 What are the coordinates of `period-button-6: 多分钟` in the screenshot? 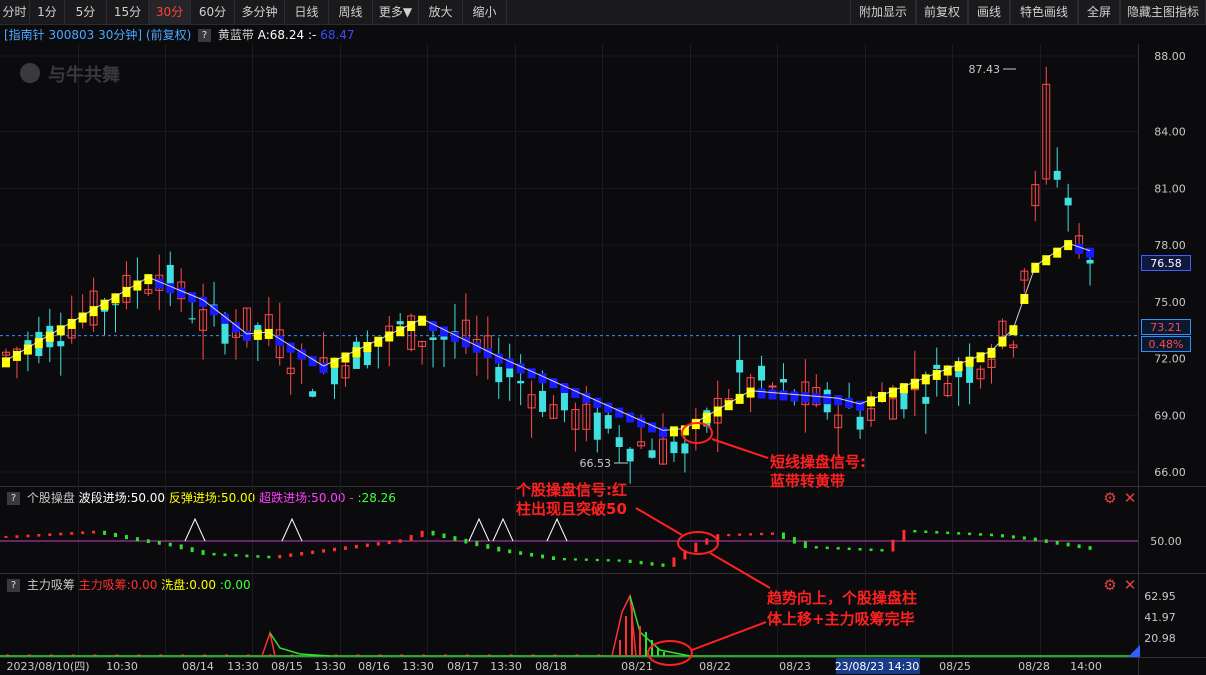 It's located at (260, 12).